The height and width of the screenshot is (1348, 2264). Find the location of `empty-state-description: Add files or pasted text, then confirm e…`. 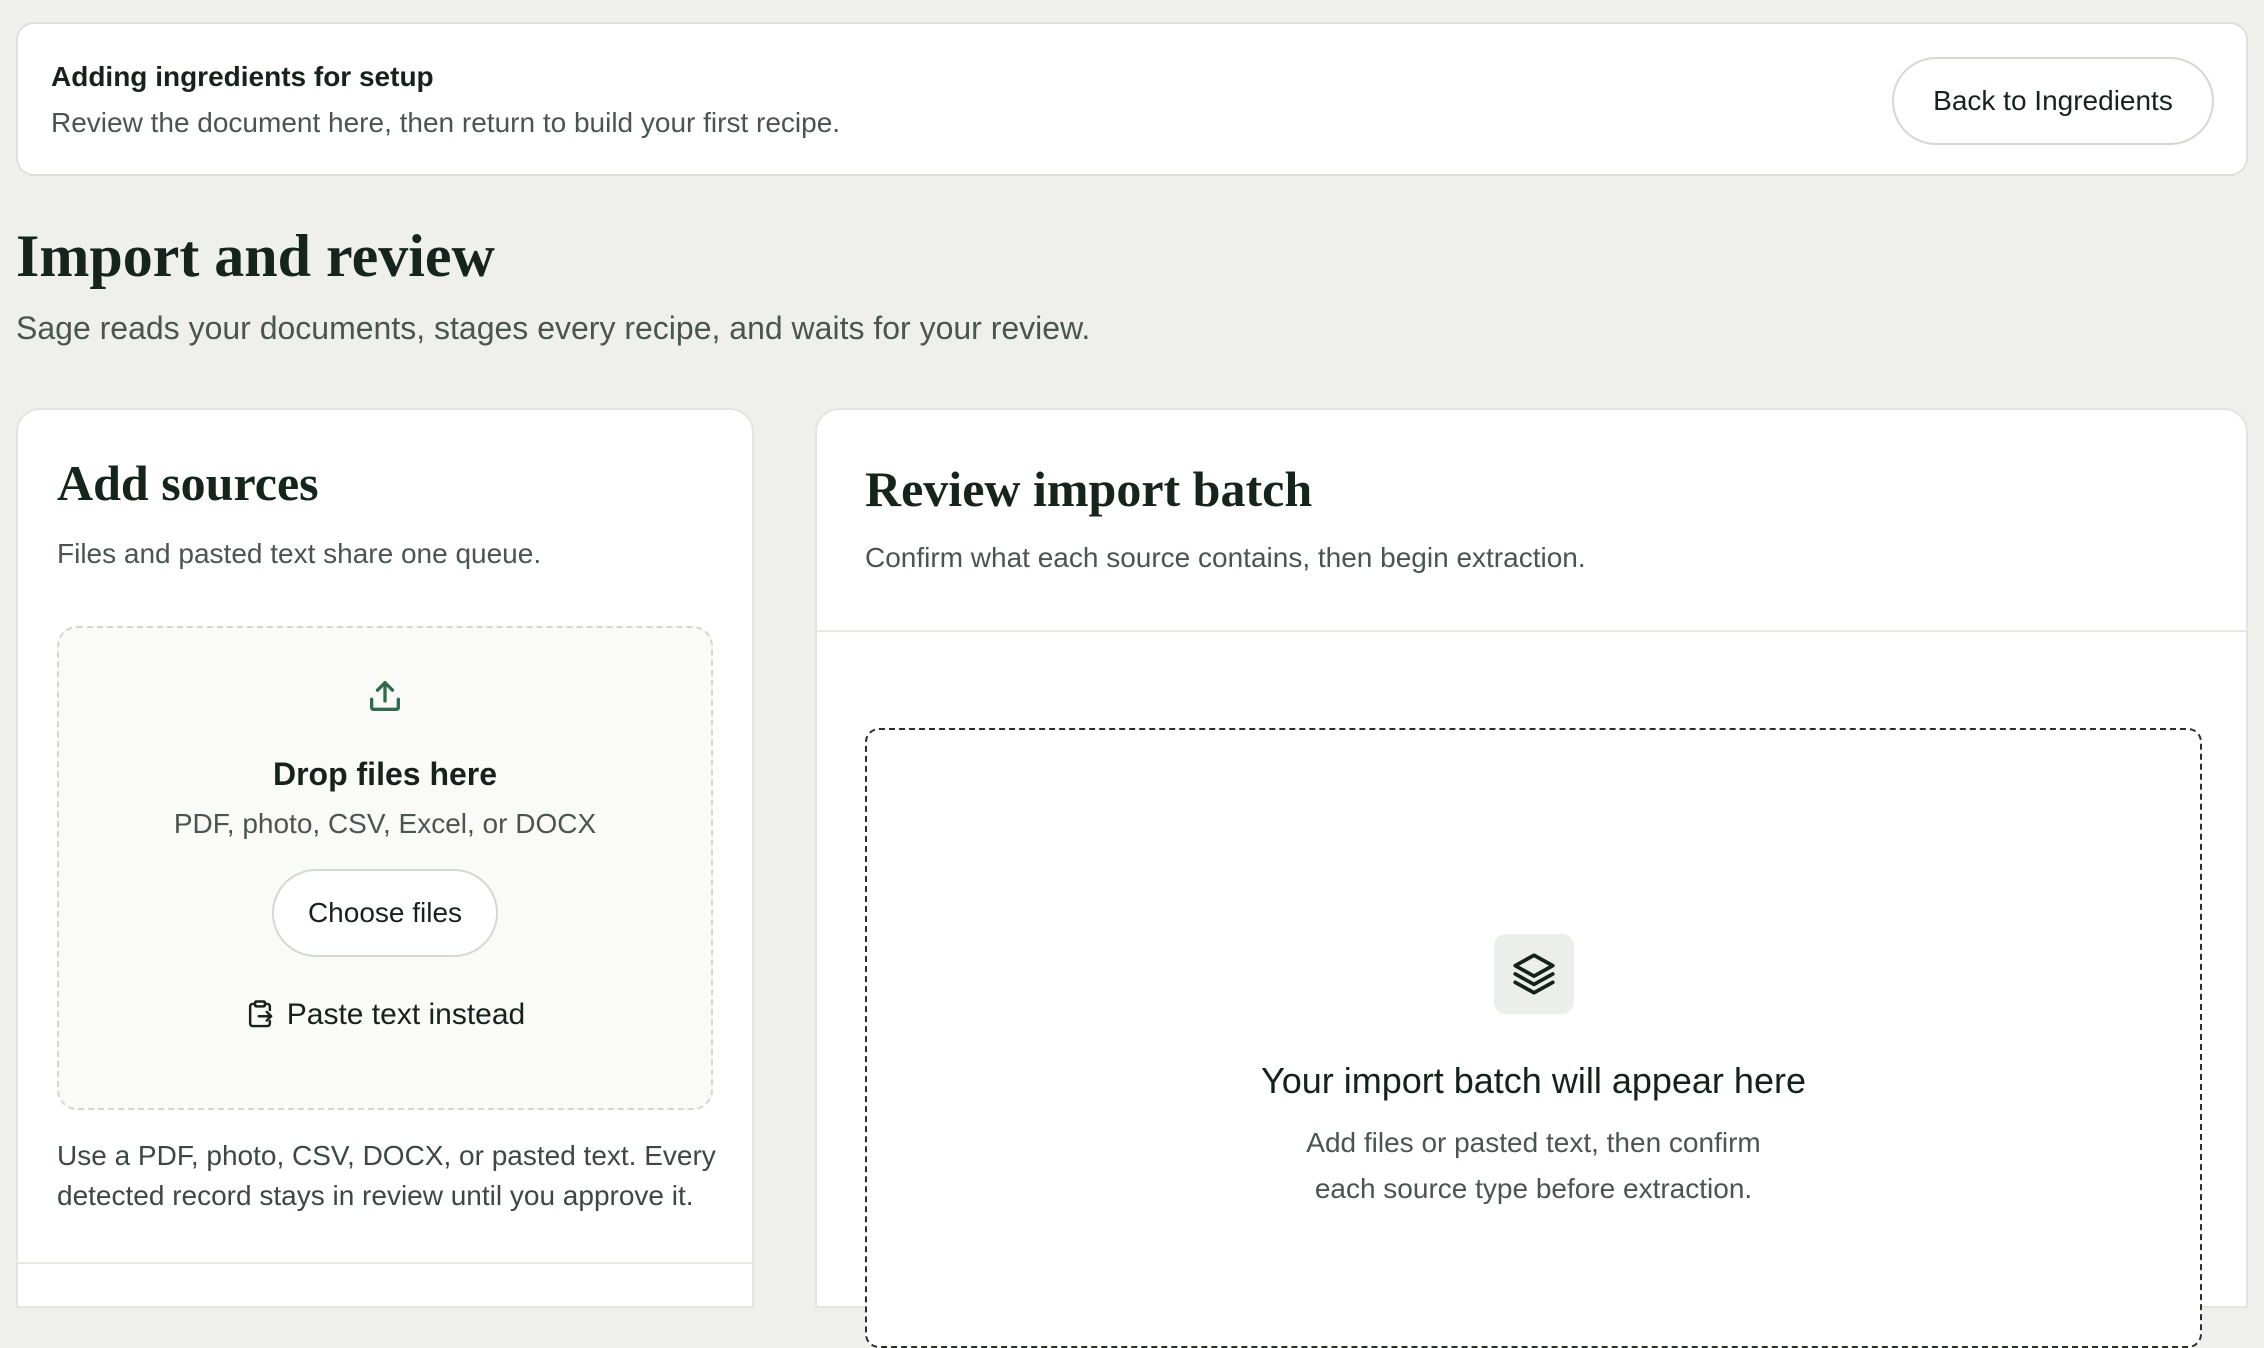

empty-state-description: Add files or pasted text, then confirm e… is located at coordinates (1533, 1165).